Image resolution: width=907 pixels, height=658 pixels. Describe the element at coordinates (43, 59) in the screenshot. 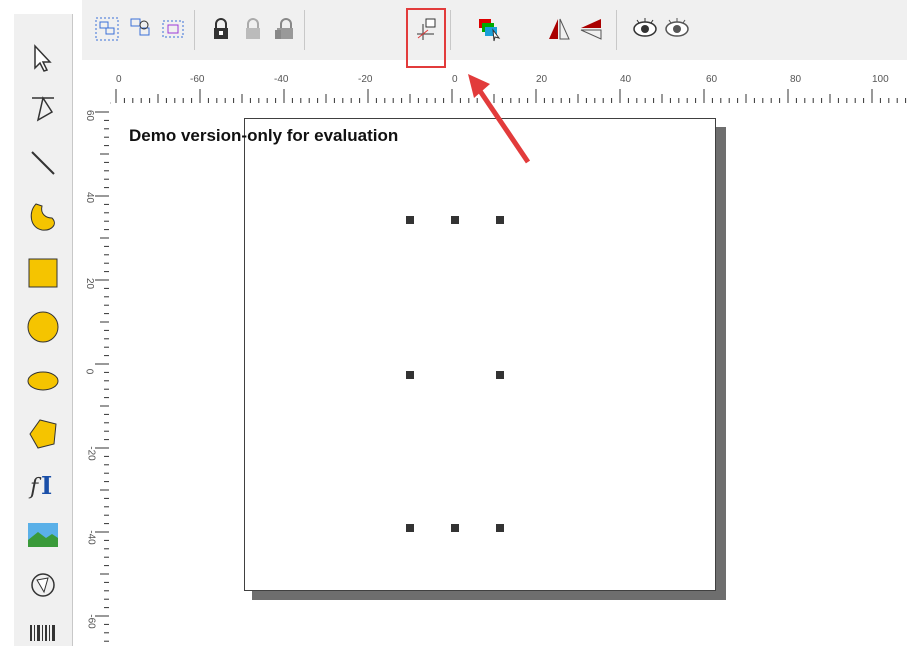

I see `select-tool-icon` at that location.